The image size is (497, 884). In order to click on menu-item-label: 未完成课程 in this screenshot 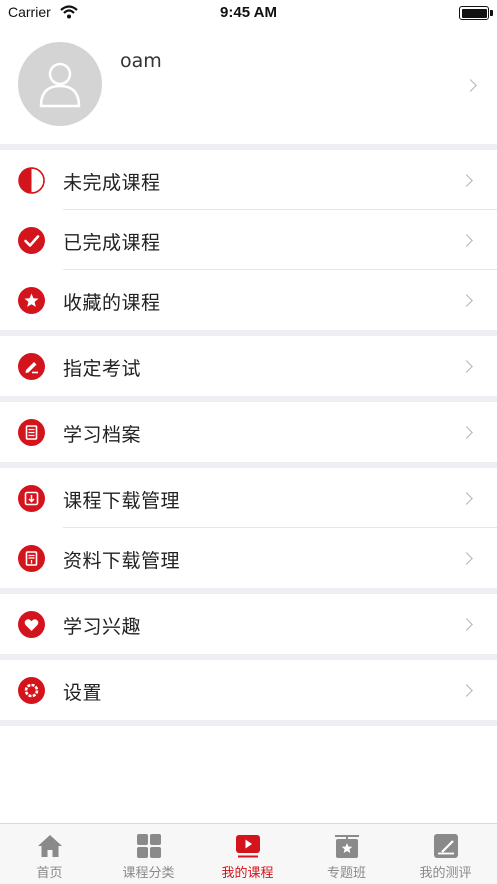, I will do `click(112, 183)`.